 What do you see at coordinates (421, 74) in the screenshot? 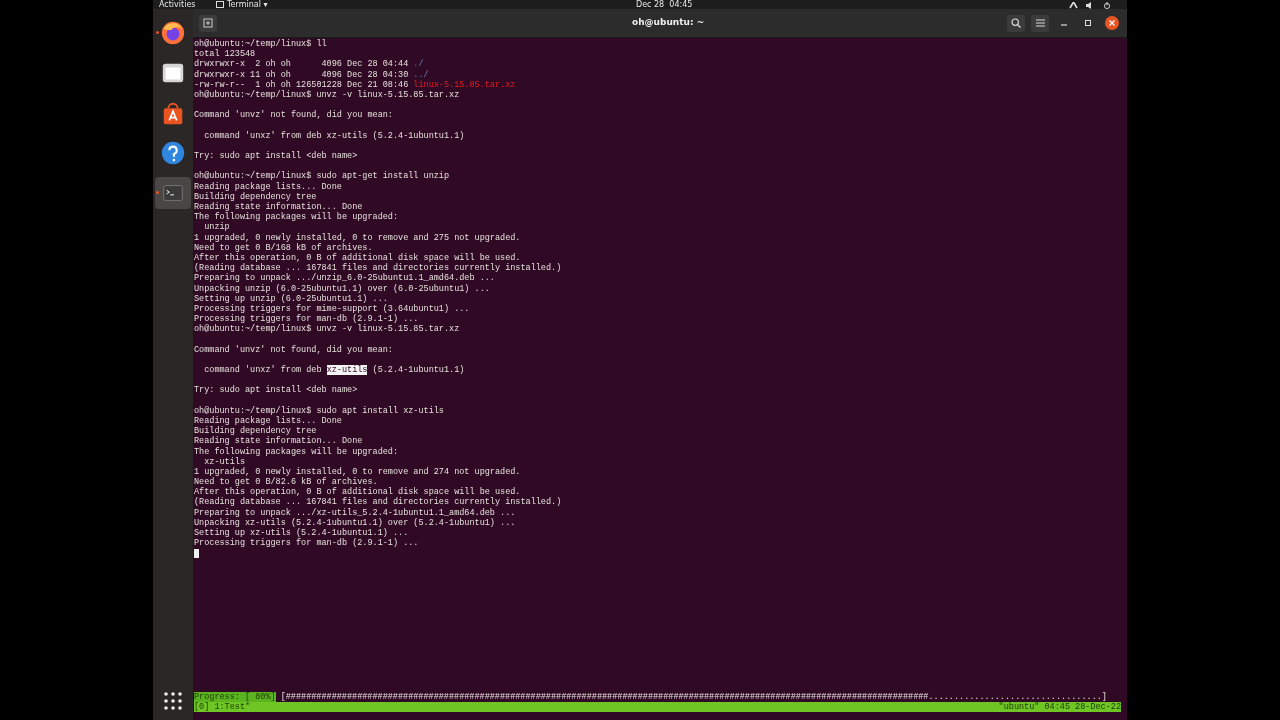
I see `directory-name: ../` at bounding box center [421, 74].